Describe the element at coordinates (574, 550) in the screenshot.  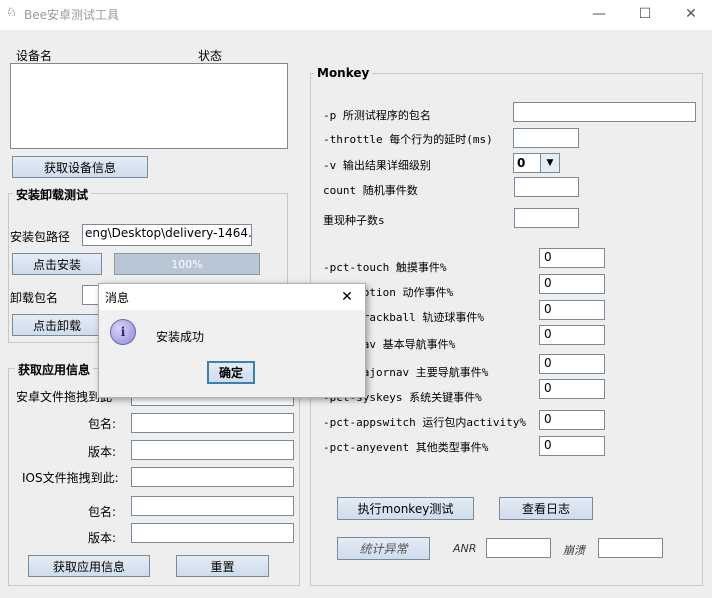
I see `crash-label: 崩溃` at that location.